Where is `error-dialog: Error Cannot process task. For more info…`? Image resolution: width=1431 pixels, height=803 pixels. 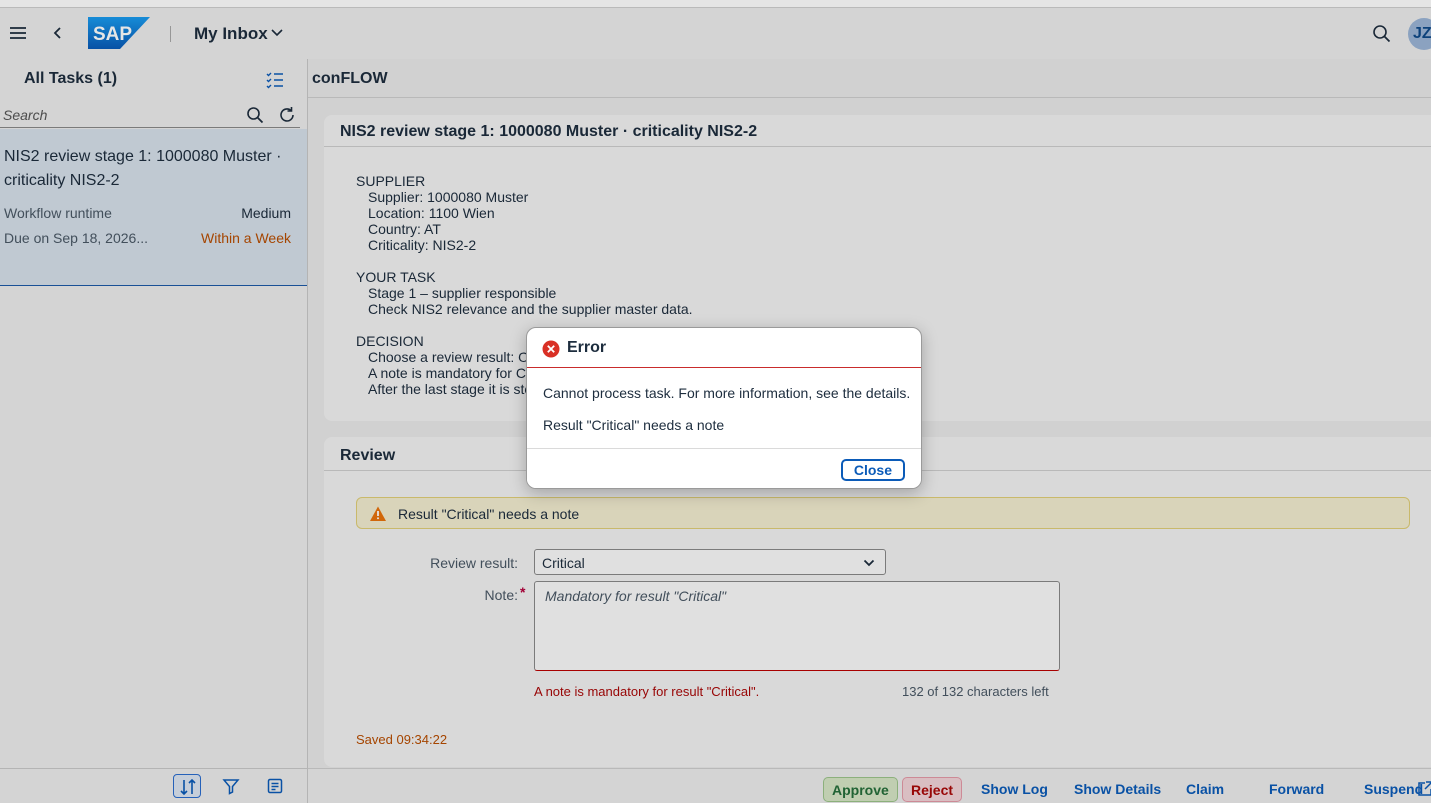
error-dialog: Error Cannot process task. For more info… is located at coordinates (724, 408).